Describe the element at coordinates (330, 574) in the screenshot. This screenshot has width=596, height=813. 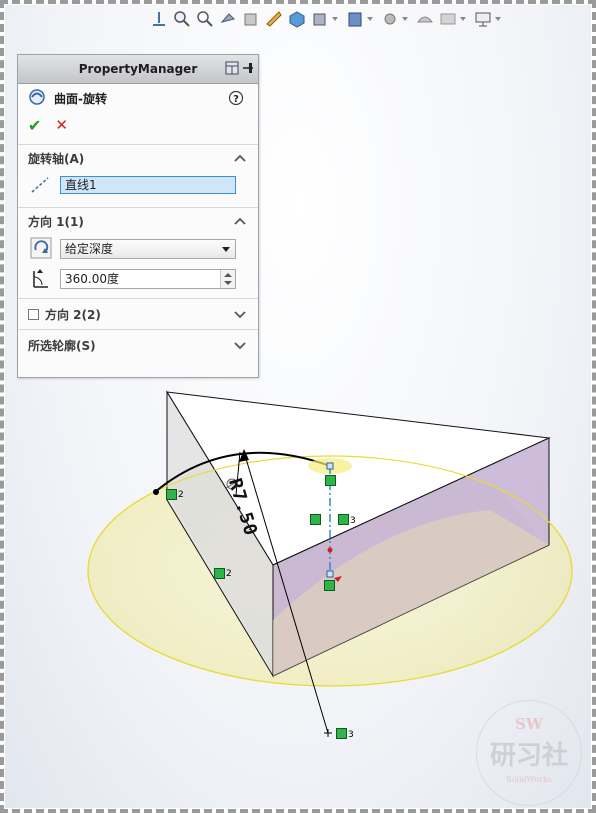
I see `sketch-point-bottom` at that location.